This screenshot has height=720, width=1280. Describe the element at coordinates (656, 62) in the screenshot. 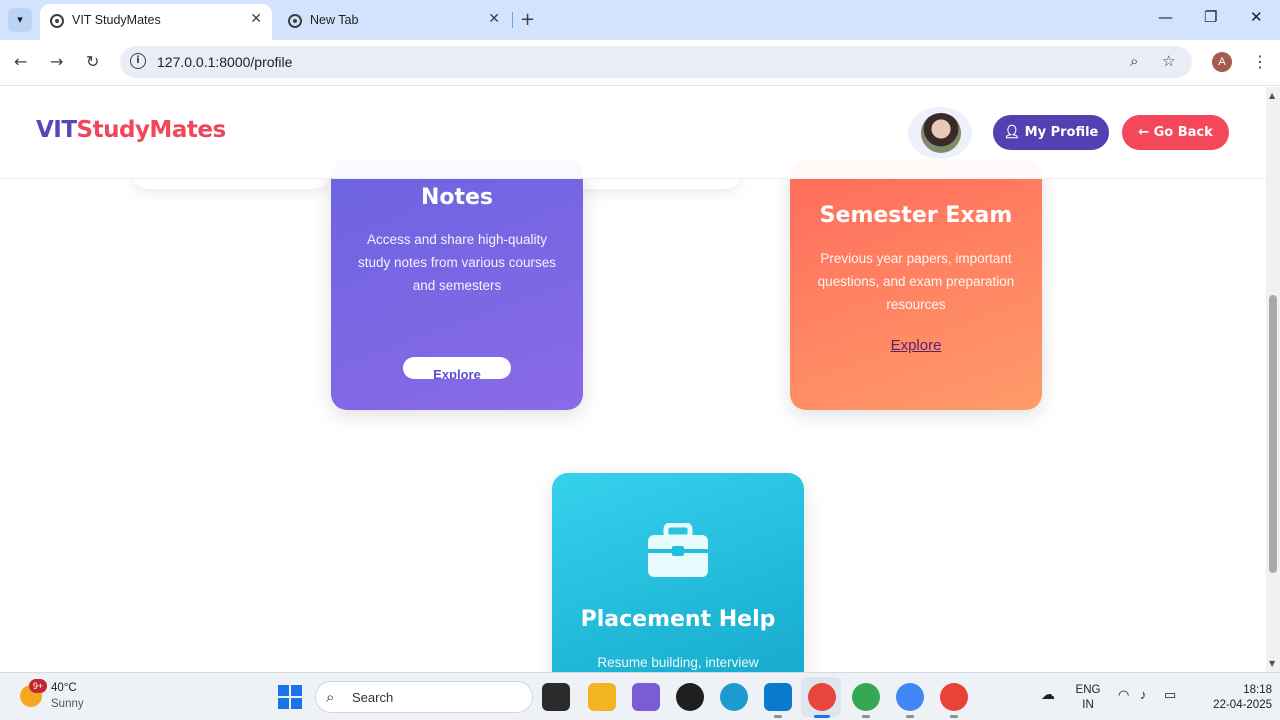

I see `address-bar: i 127.0.0.1:8000/profile ⌕ ☆` at that location.